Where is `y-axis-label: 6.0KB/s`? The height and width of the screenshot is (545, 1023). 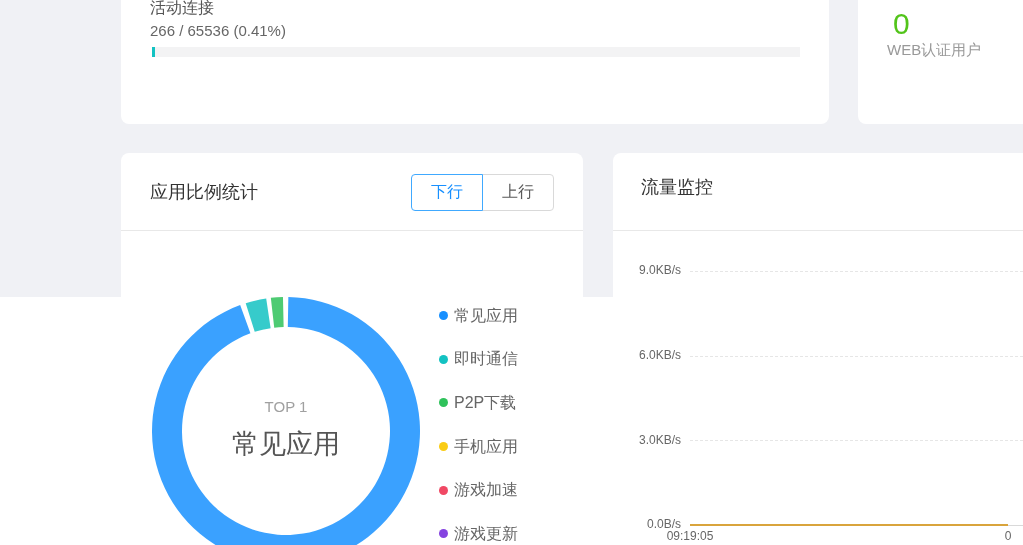
y-axis-label: 6.0KB/s is located at coordinates (659, 354).